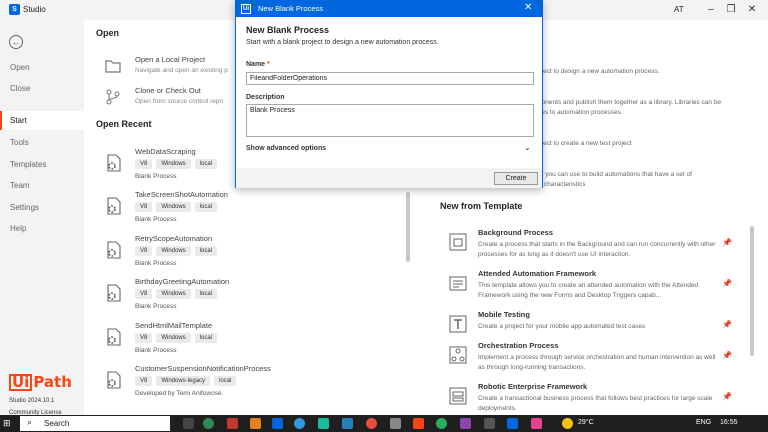 This screenshot has height=432, width=768. I want to click on nav-settings: Settings, so click(42, 207).